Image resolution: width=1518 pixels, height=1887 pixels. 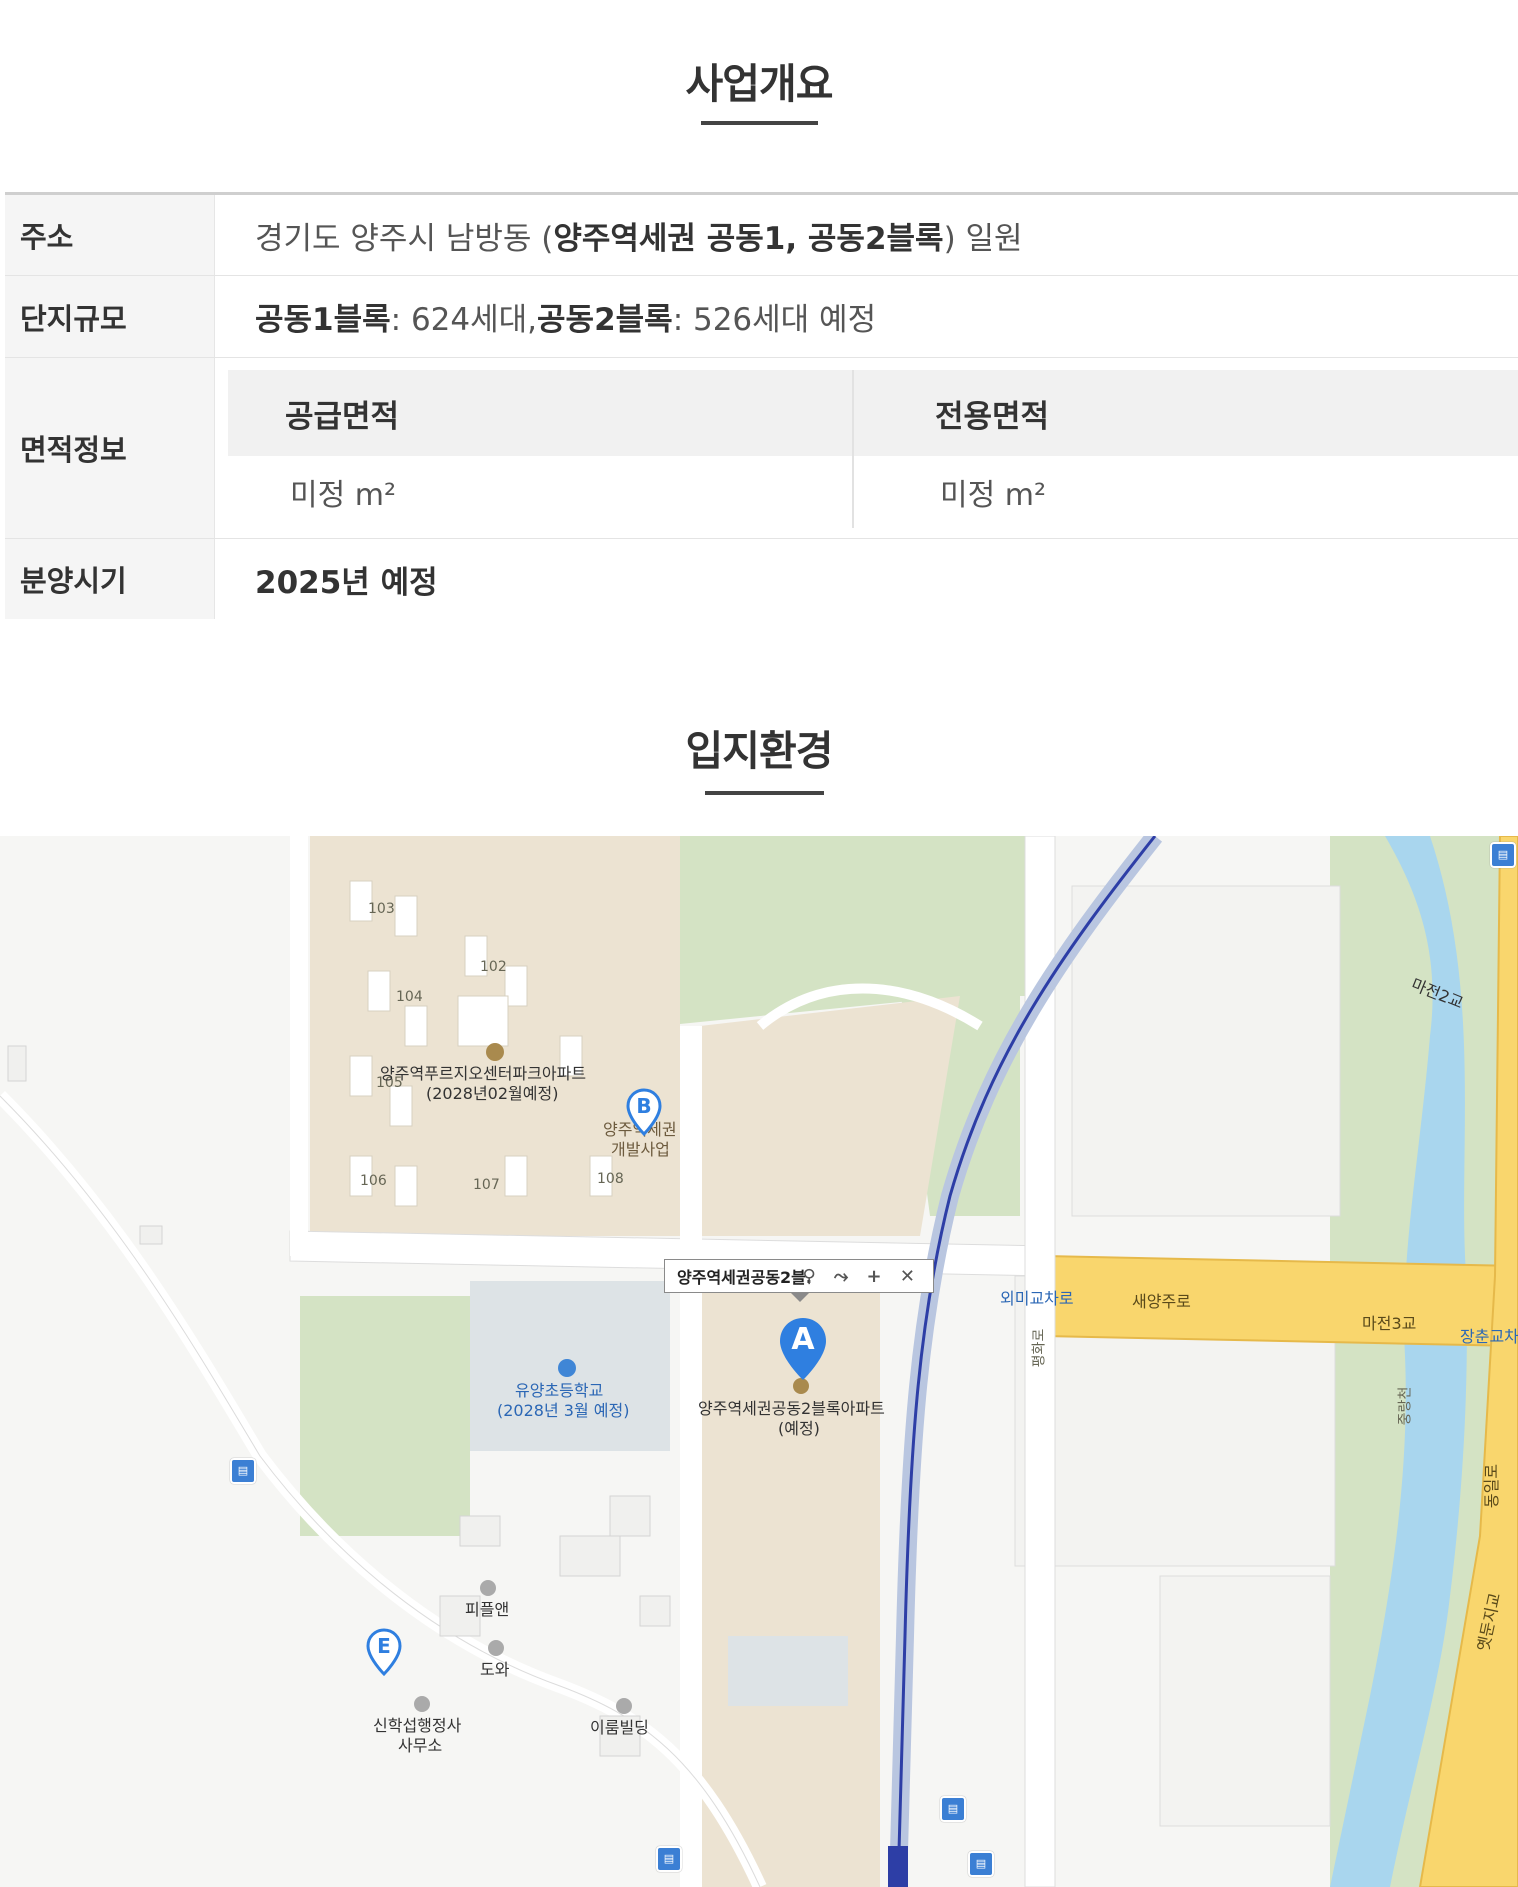 What do you see at coordinates (483, 1073) in the screenshot?
I see `label-apt-name: 양주역푸르지오센터파크아파트` at bounding box center [483, 1073].